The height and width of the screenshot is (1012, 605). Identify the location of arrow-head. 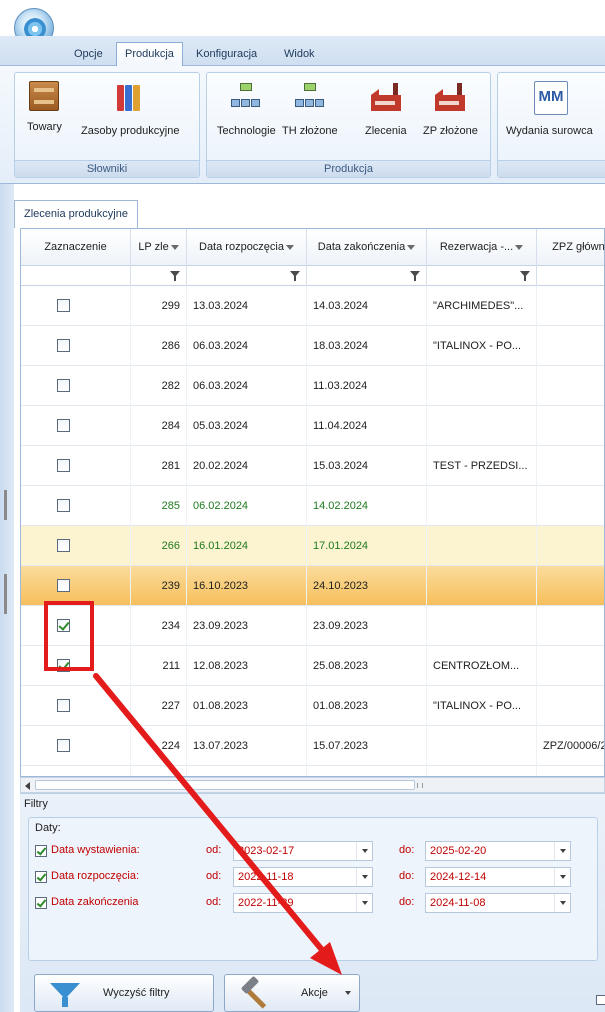
(326, 958).